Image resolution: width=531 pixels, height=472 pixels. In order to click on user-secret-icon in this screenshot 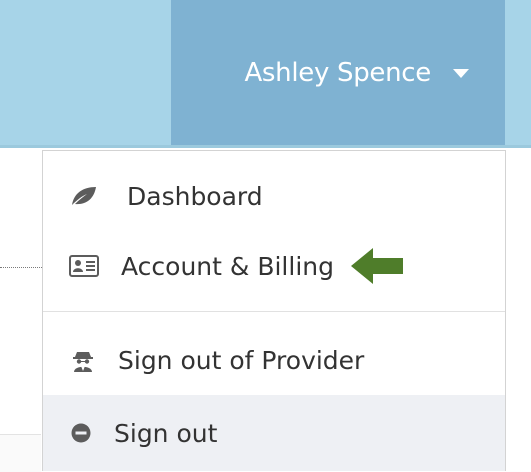, I will do `click(83, 360)`.